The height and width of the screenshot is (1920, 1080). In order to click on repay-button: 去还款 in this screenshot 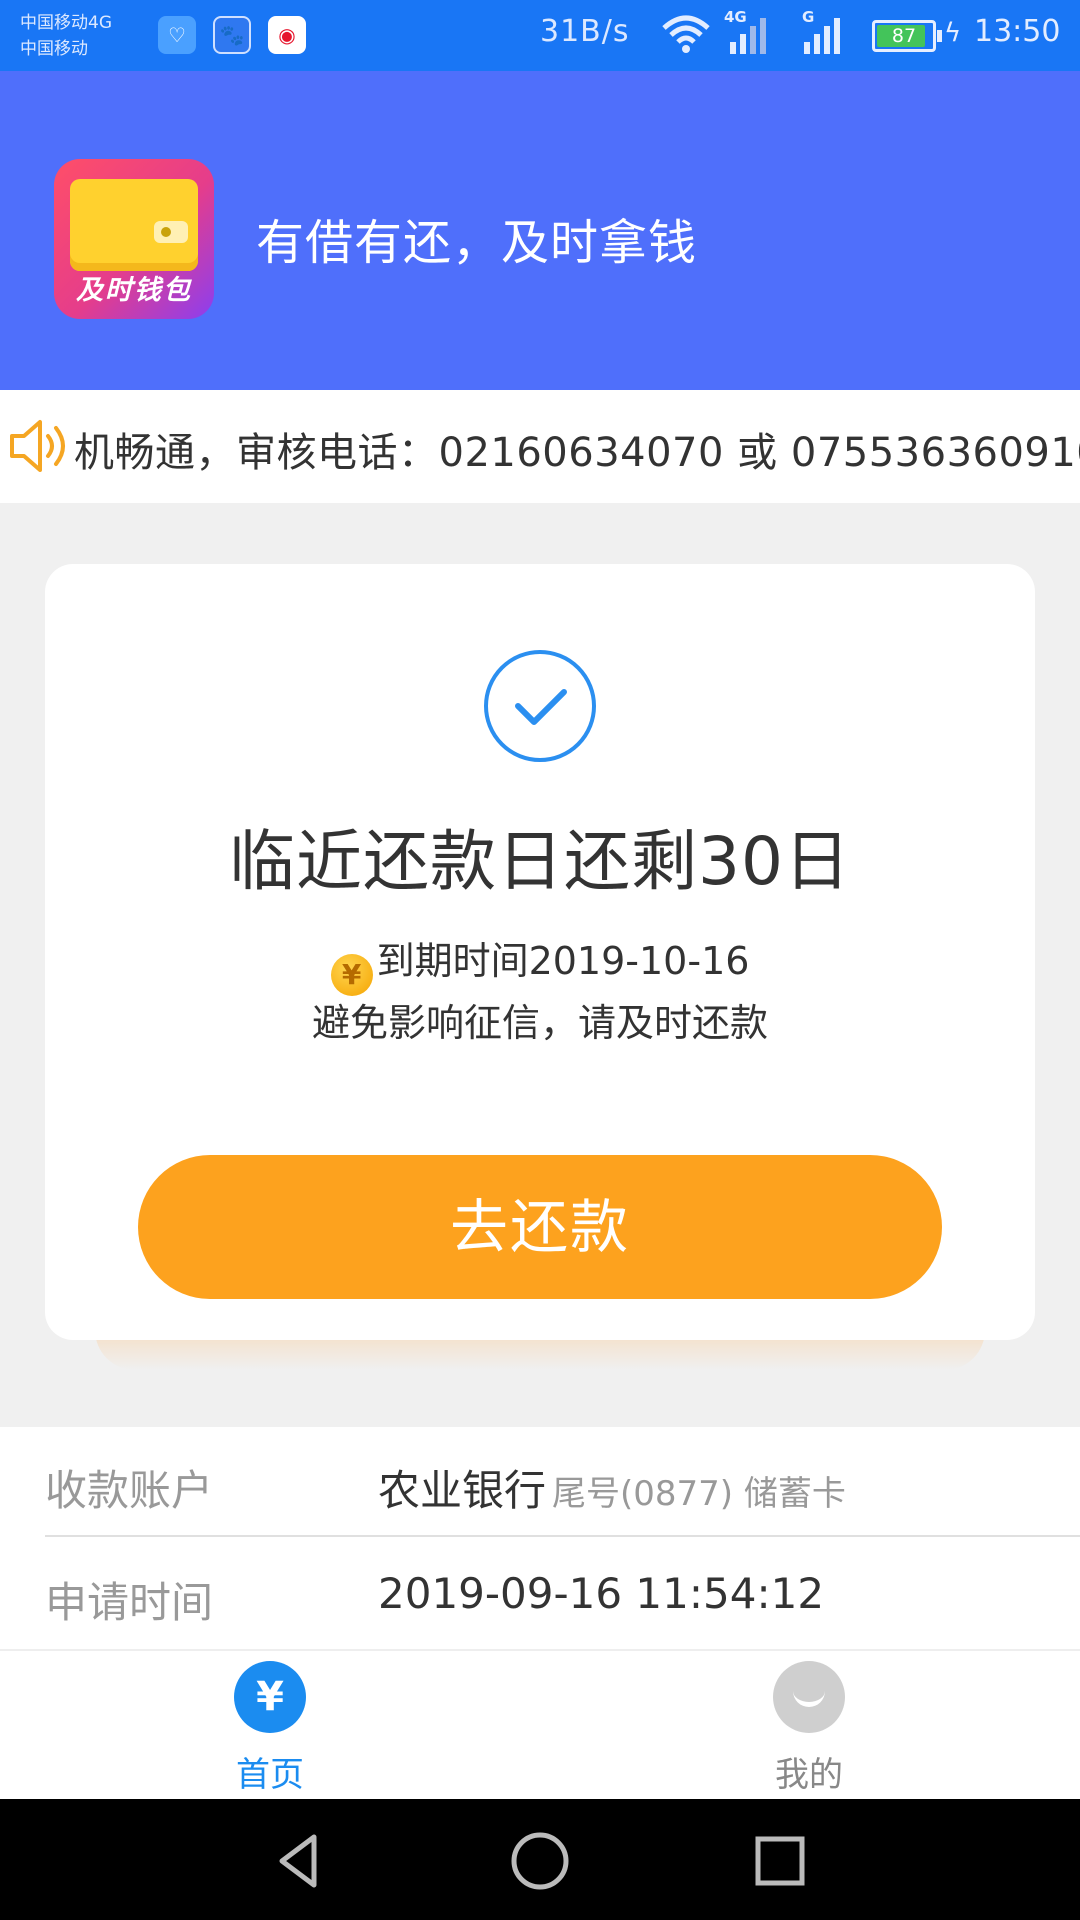, I will do `click(540, 1227)`.